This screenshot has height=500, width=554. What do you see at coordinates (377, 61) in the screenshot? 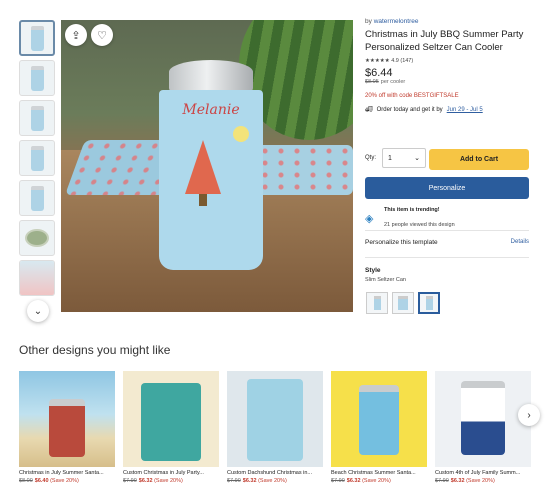
I see `rating-stars: ★★★★★` at bounding box center [377, 61].